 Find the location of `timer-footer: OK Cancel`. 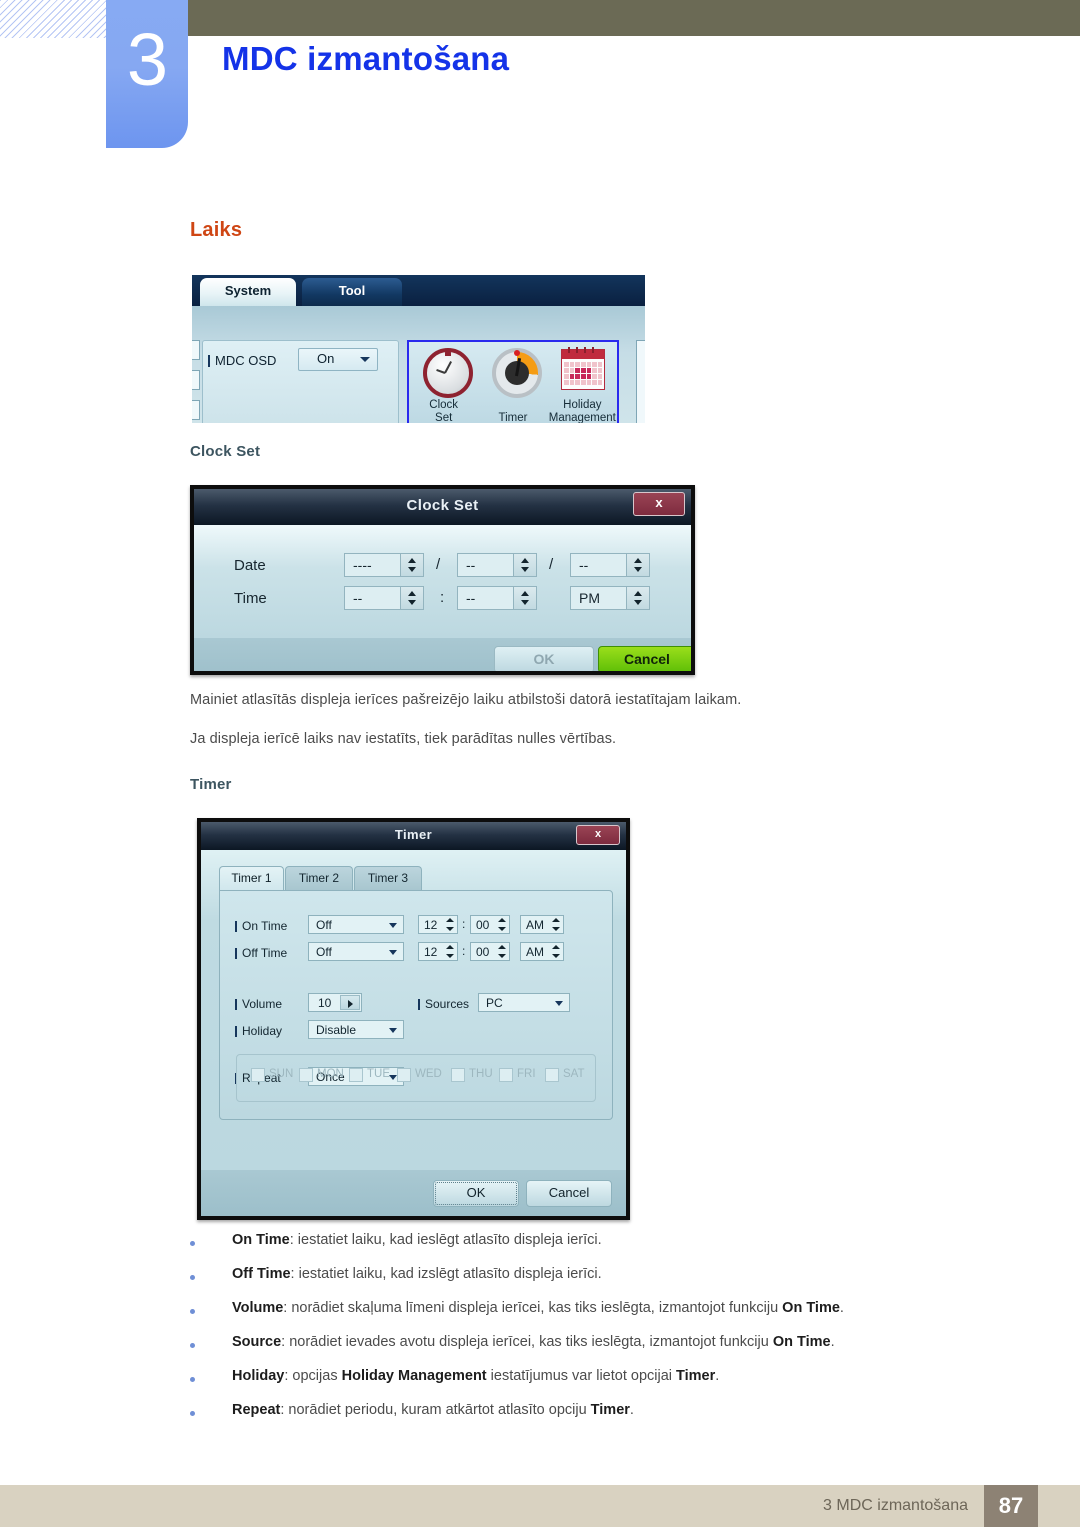

timer-footer: OK Cancel is located at coordinates (413, 1193).